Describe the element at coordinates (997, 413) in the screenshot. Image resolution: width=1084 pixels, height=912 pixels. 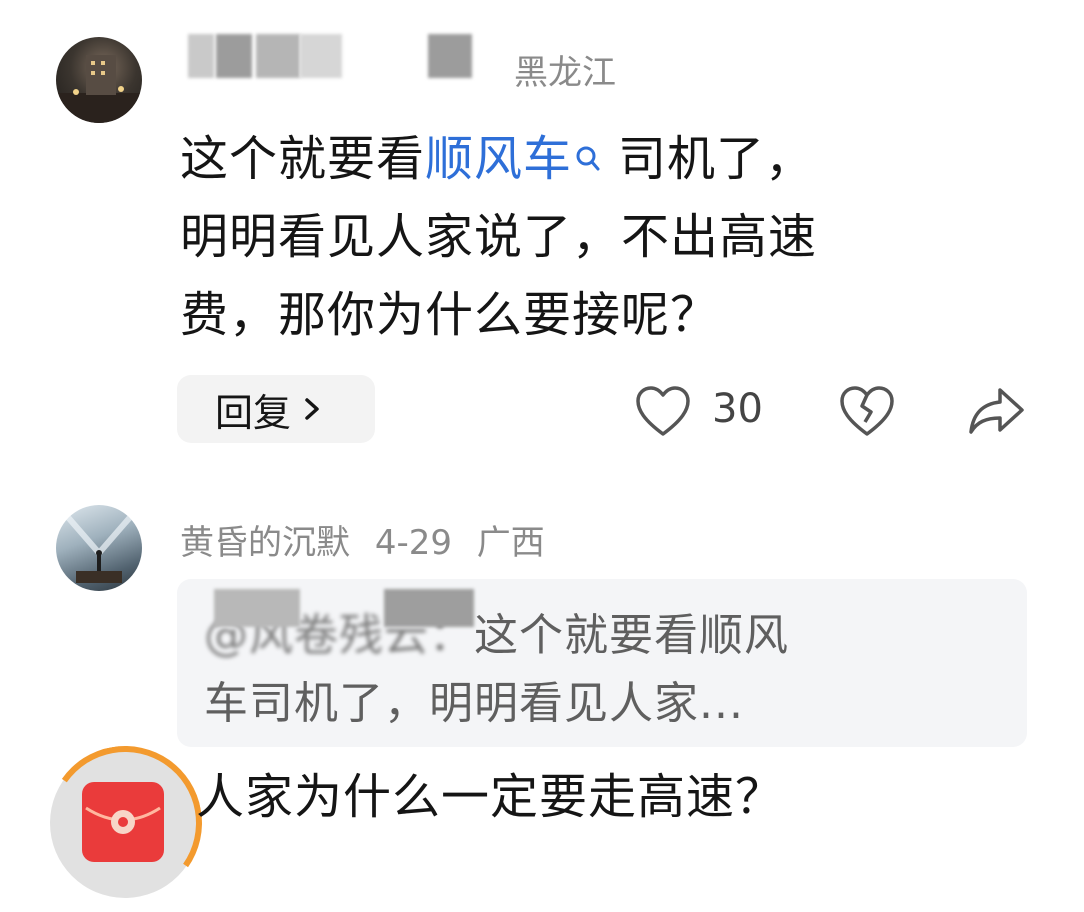
I see `share-icon` at that location.